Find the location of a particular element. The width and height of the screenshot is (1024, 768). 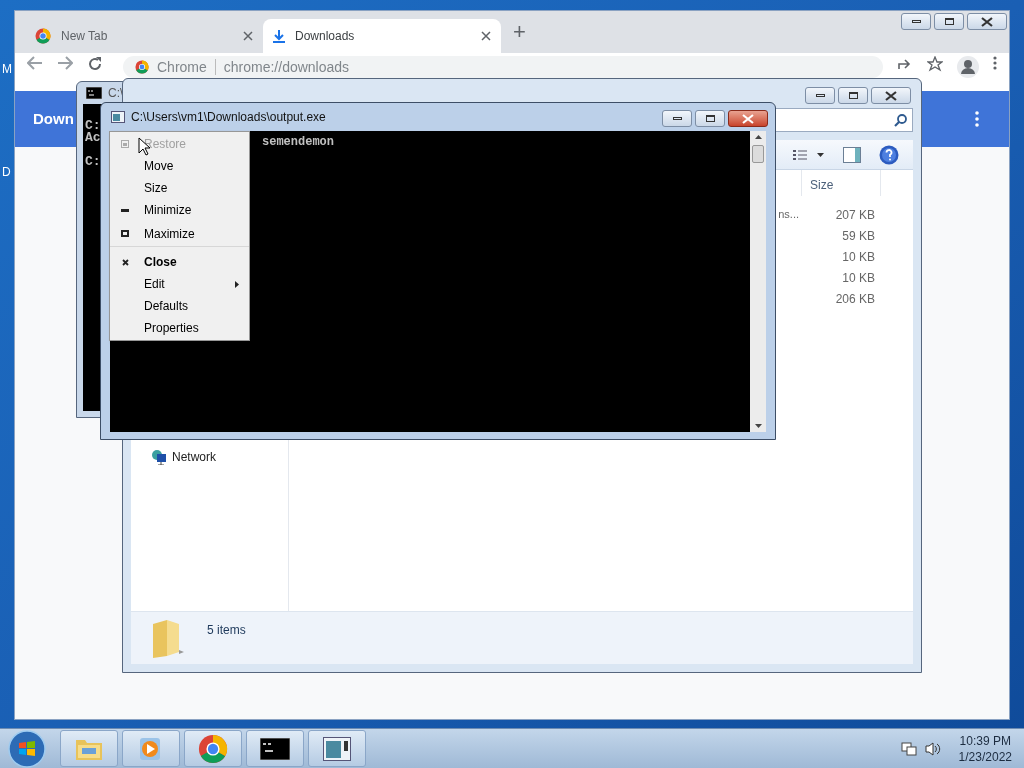

tab-title: Downloads is located at coordinates (325, 36).